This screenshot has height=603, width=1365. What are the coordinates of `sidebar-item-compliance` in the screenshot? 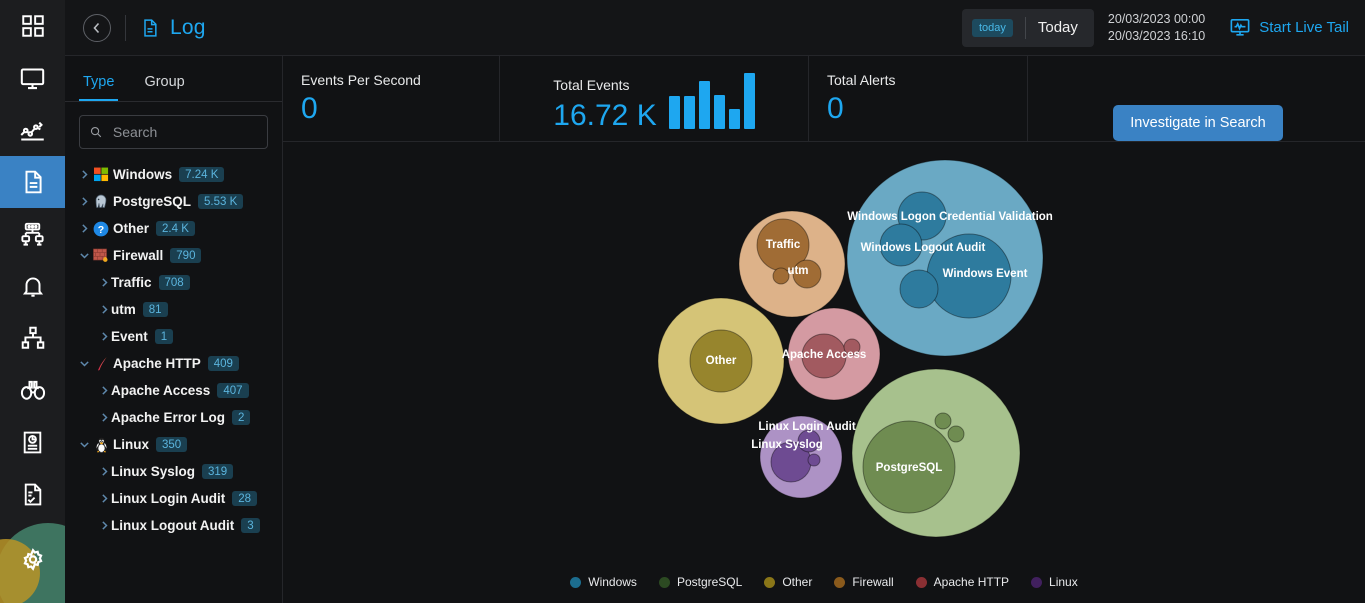 It's located at (32, 494).